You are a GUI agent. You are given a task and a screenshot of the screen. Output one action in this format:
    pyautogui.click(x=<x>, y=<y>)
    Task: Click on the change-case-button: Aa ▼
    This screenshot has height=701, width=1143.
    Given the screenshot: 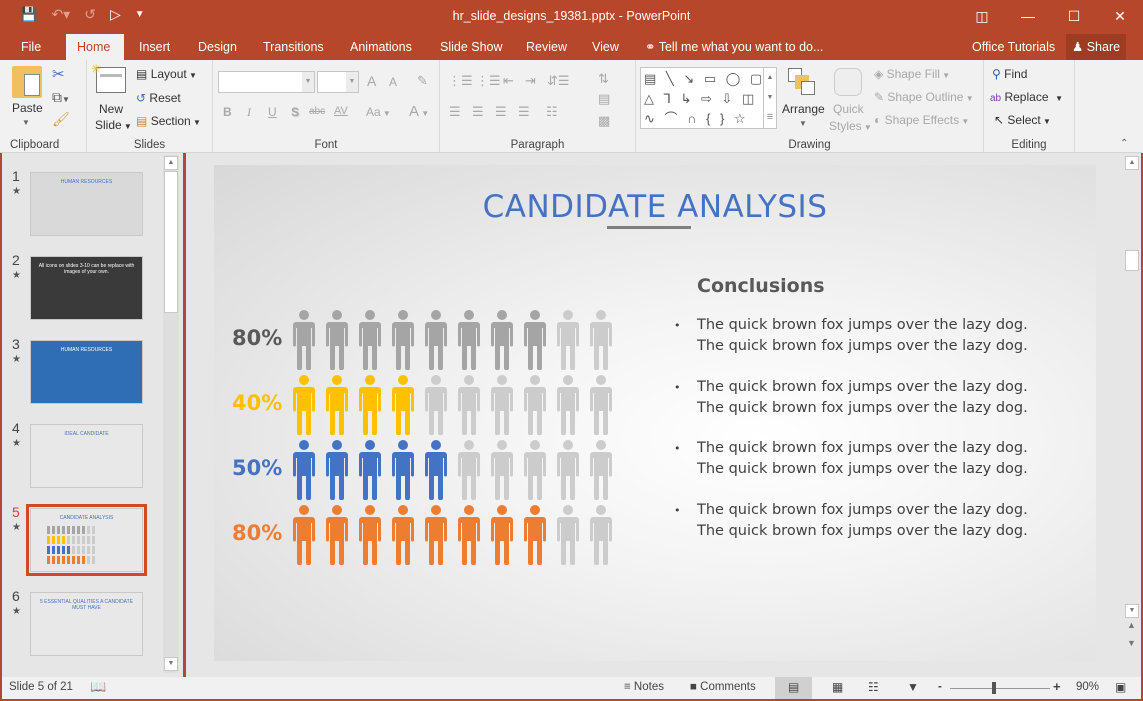 What is the action you would take?
    pyautogui.click(x=378, y=112)
    